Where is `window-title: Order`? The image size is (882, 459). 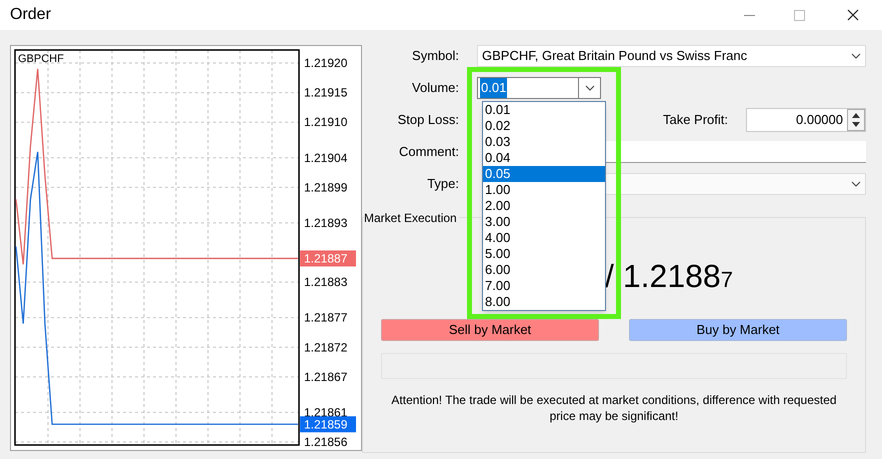
window-title: Order is located at coordinates (30, 15).